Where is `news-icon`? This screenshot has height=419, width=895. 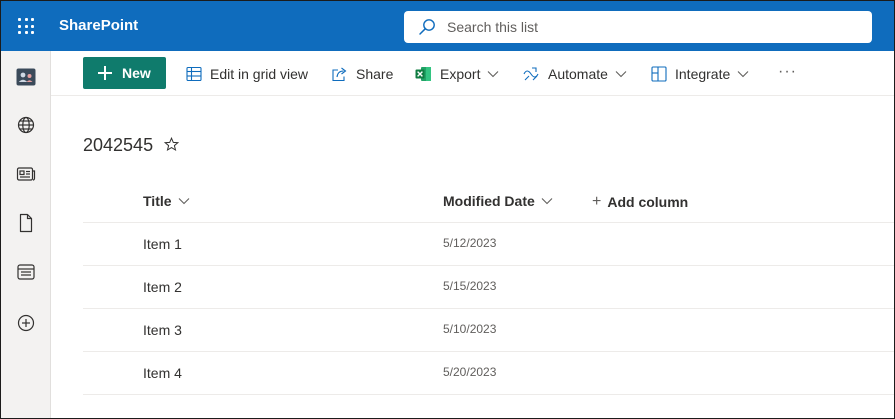 news-icon is located at coordinates (26, 174).